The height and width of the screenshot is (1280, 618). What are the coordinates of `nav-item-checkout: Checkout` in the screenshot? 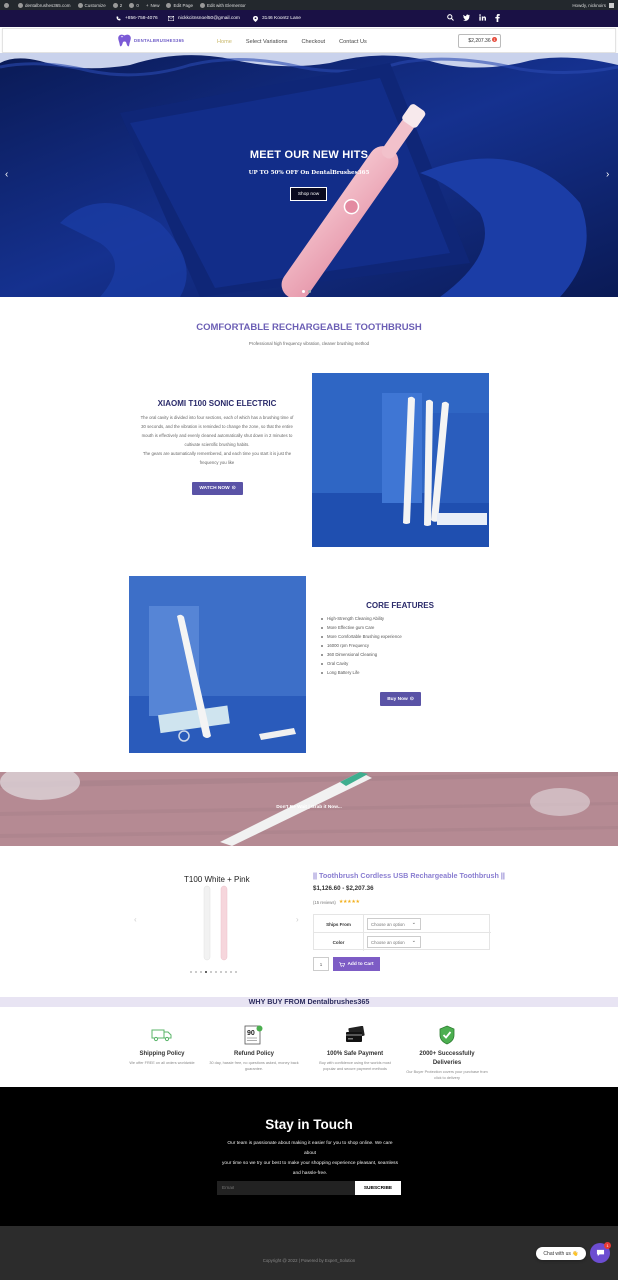 It's located at (313, 42).